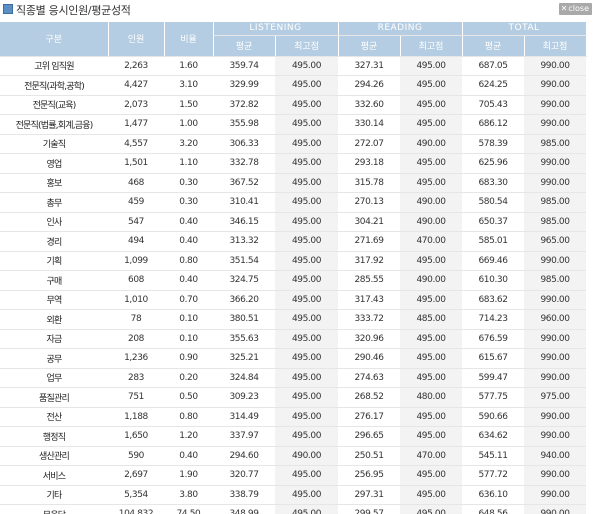 The height and width of the screenshot is (514, 600). What do you see at coordinates (136, 183) in the screenshot?
I see `cell-count: 468` at bounding box center [136, 183].